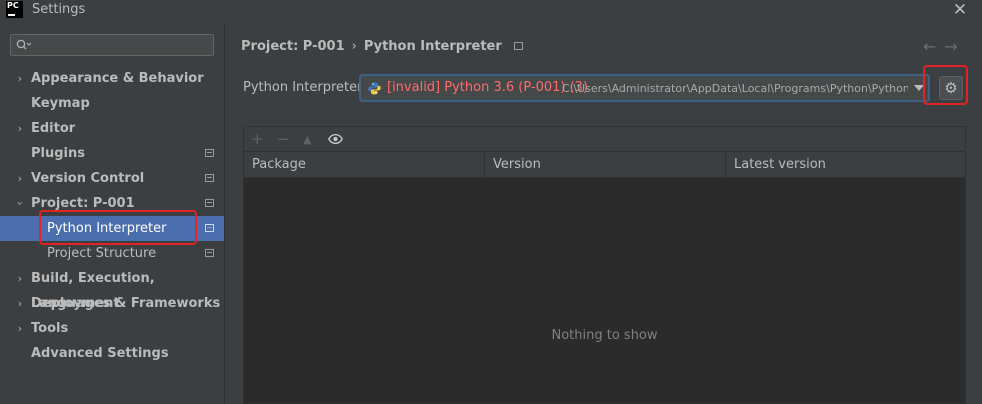 The width and height of the screenshot is (982, 404). Describe the element at coordinates (112, 103) in the screenshot. I see `sidebar-item-keymap: Keymap` at that location.